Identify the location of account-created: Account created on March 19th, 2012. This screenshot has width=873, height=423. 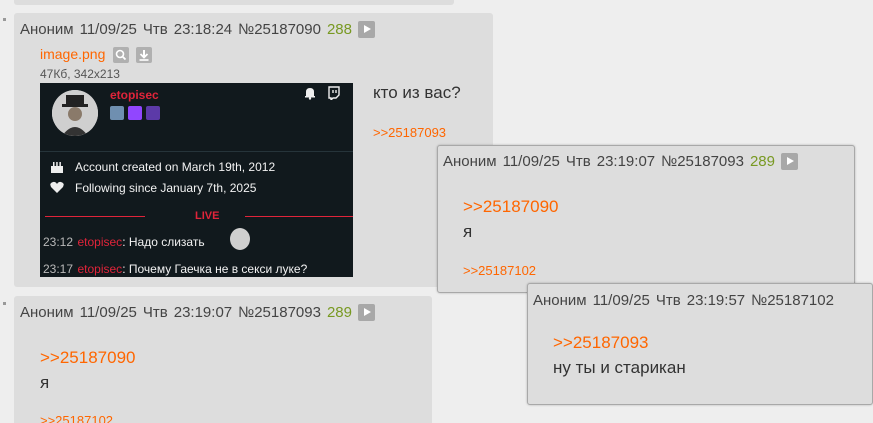
(175, 167).